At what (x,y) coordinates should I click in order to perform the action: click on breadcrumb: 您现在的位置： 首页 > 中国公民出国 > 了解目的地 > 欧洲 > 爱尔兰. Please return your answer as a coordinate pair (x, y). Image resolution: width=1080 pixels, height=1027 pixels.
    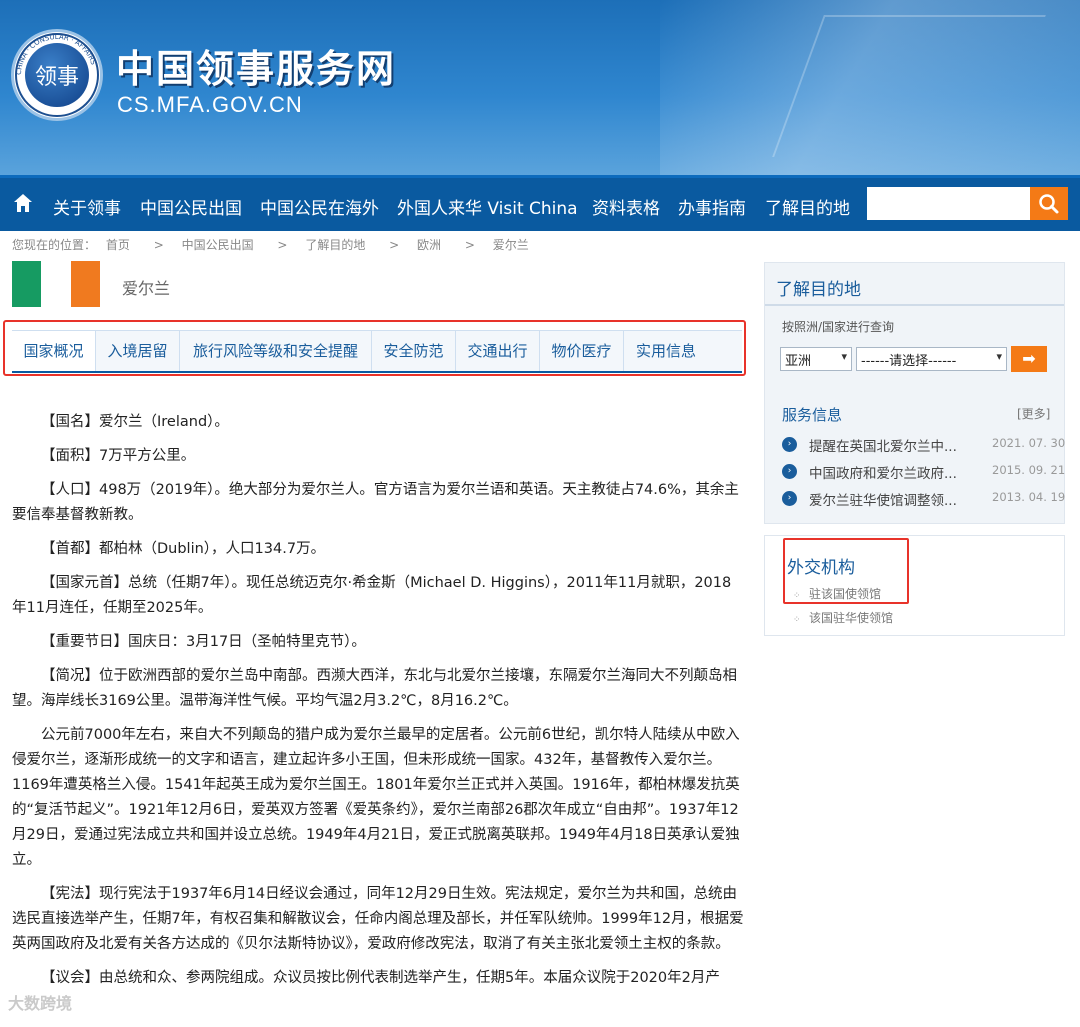
    Looking at the image, I should click on (273, 244).